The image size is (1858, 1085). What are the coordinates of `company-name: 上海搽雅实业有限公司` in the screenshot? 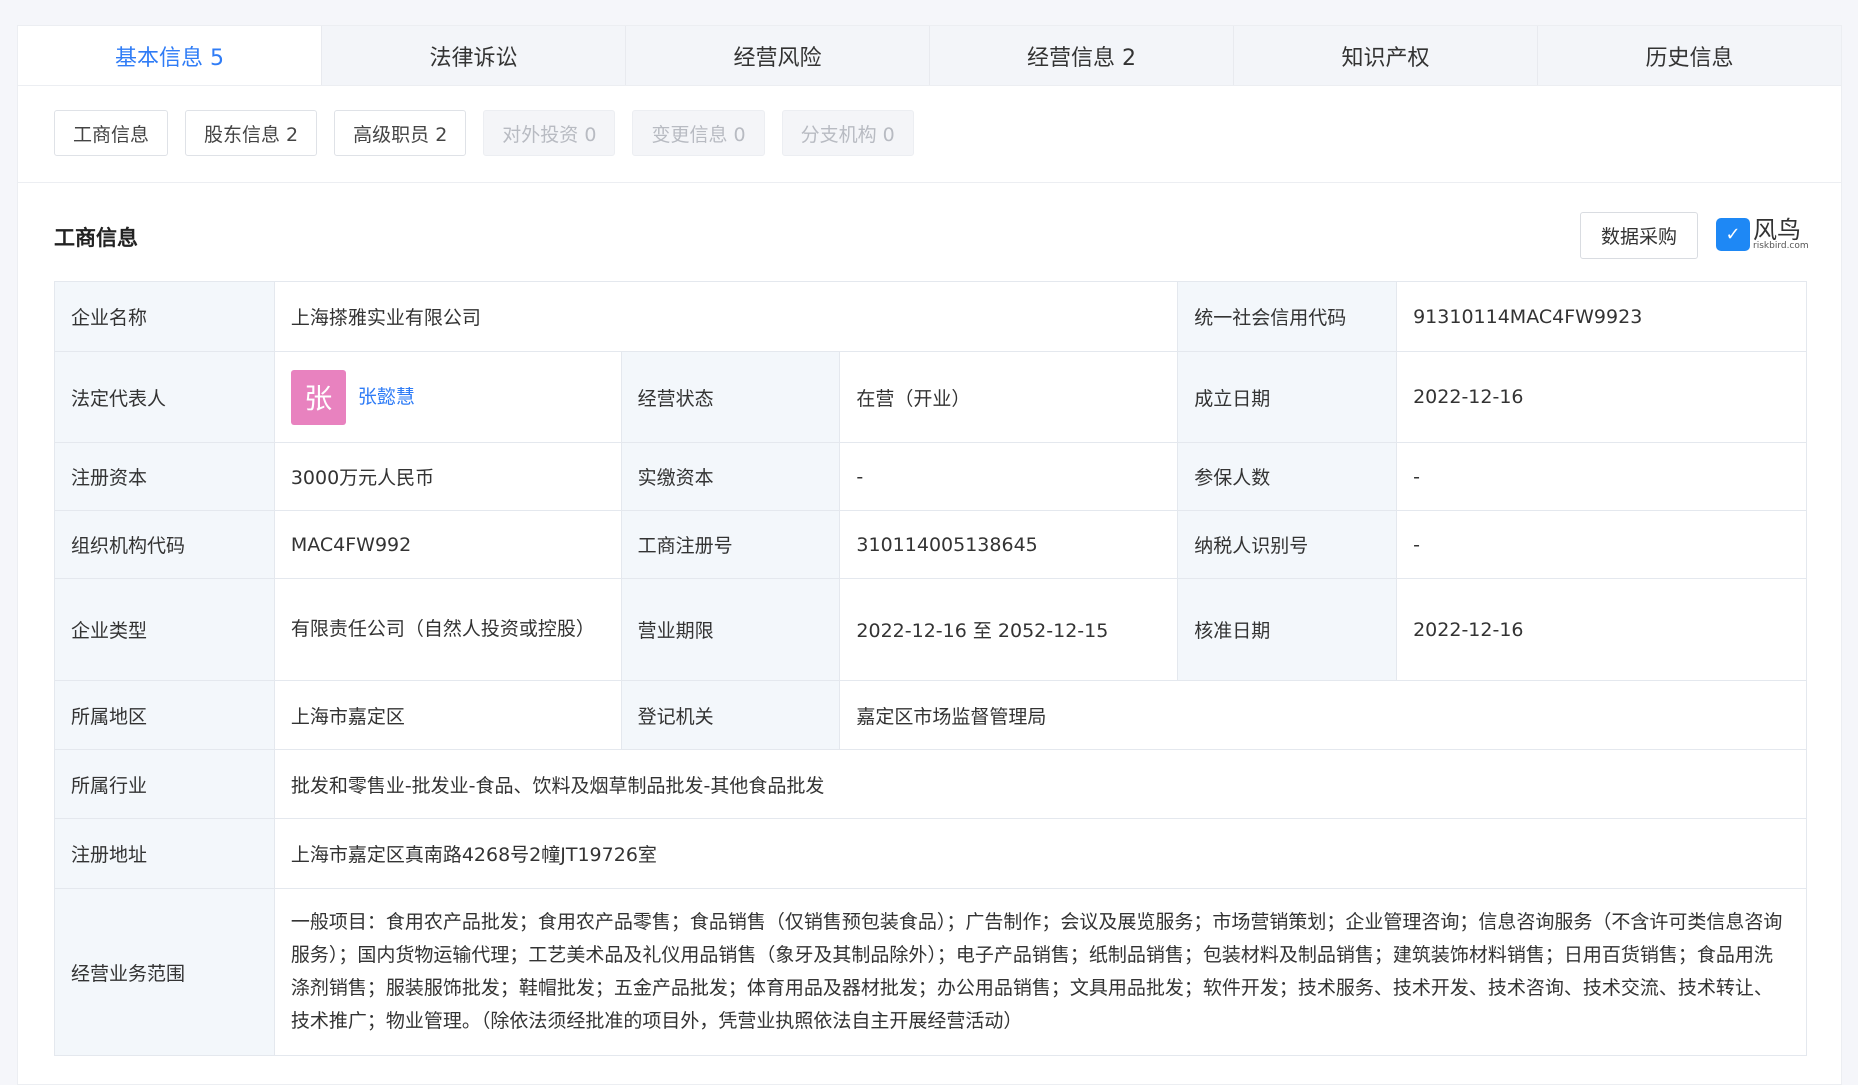 It's located at (726, 316).